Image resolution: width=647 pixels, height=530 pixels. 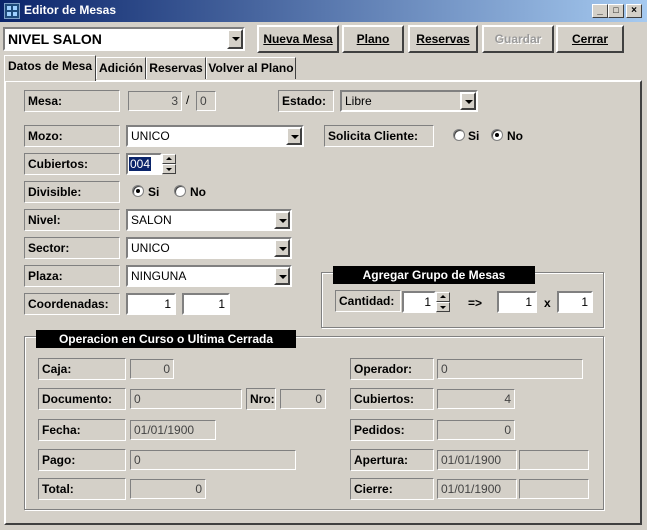 What do you see at coordinates (72, 101) in the screenshot?
I see `mesa-label: Mesa:` at bounding box center [72, 101].